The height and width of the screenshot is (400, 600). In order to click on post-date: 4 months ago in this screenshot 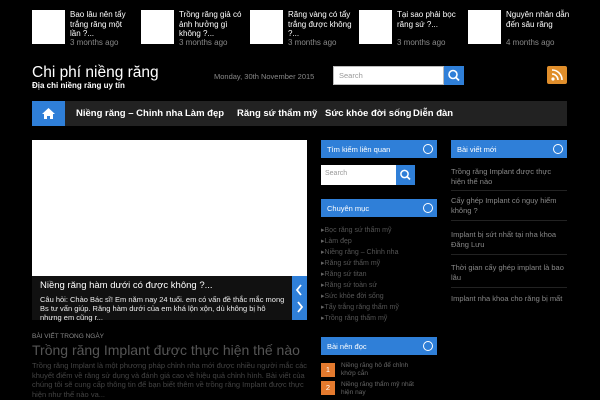, I will do `click(530, 42)`.